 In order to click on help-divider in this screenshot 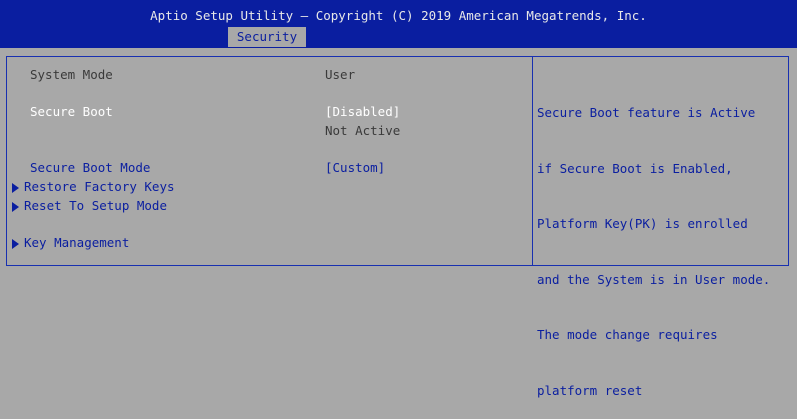, I will do `click(532, 161)`.